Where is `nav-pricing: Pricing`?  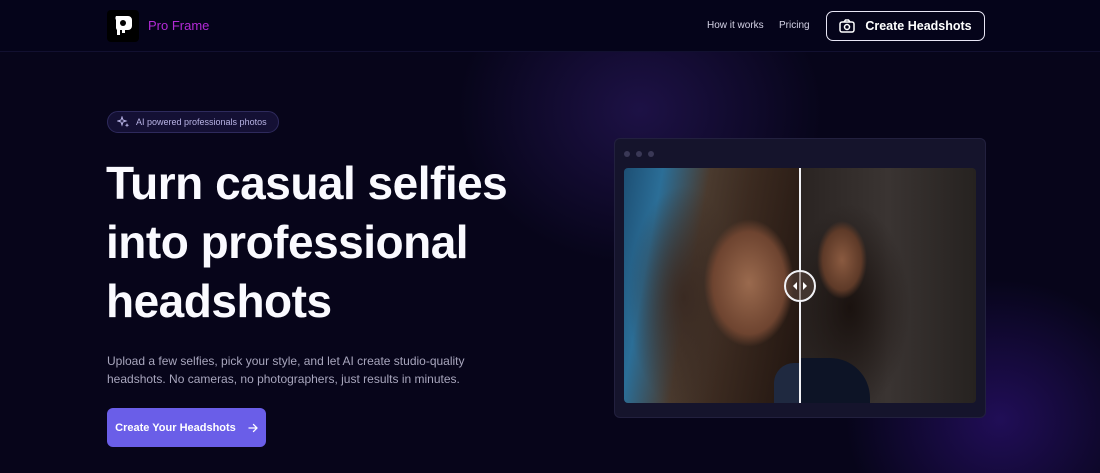 nav-pricing: Pricing is located at coordinates (794, 25).